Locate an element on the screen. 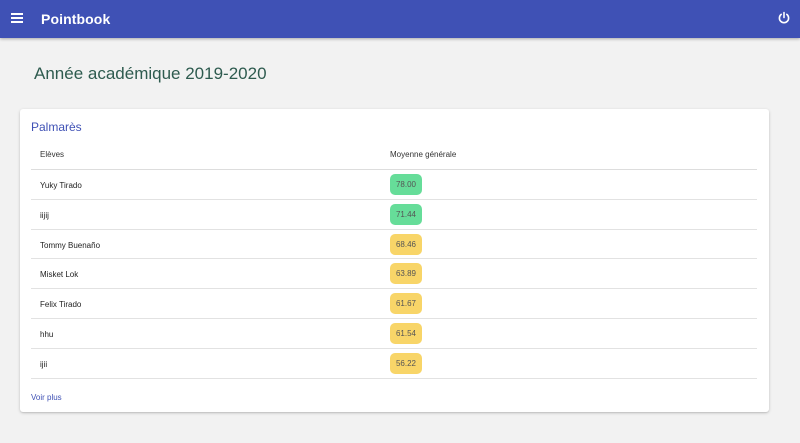  menu-icon is located at coordinates (17, 18).